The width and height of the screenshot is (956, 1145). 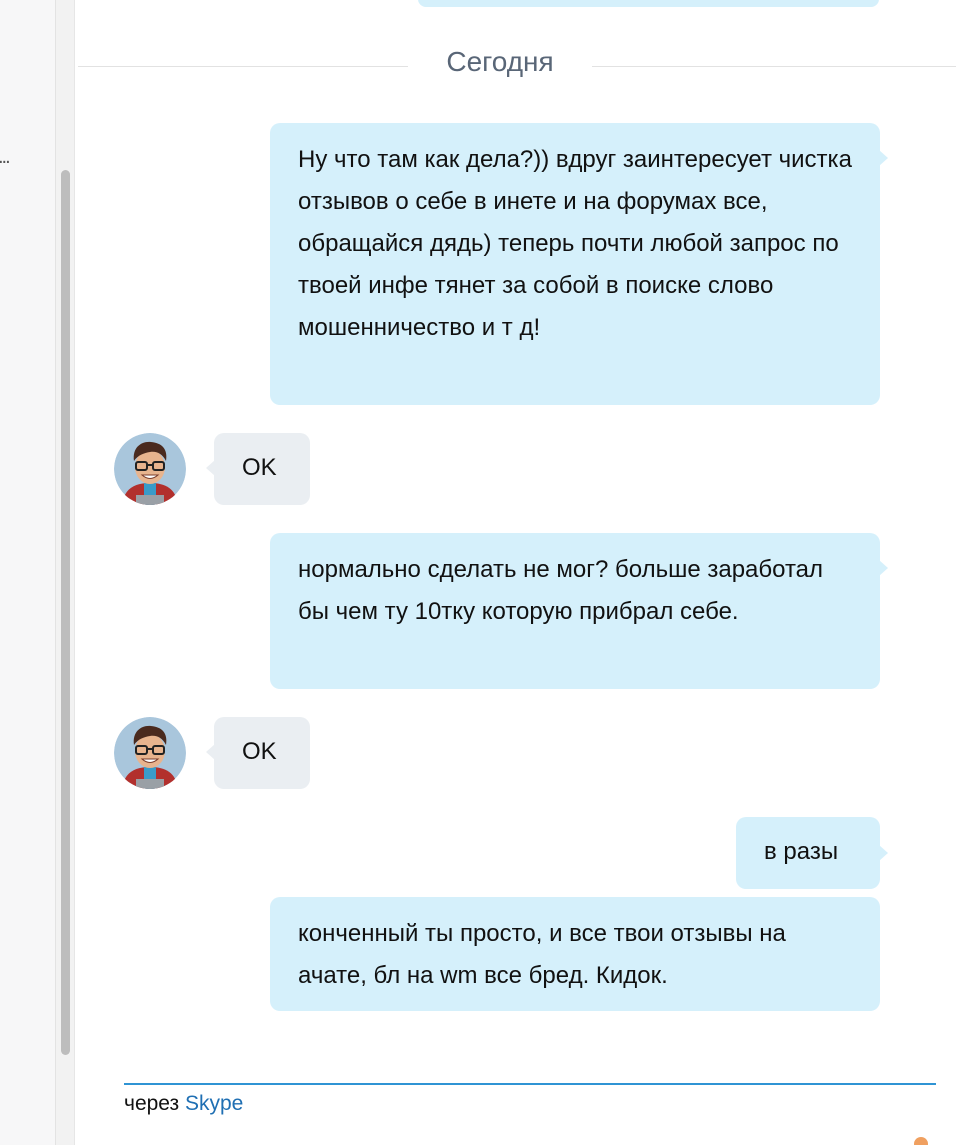 I want to click on scrollbar-thumb, so click(x=65, y=612).